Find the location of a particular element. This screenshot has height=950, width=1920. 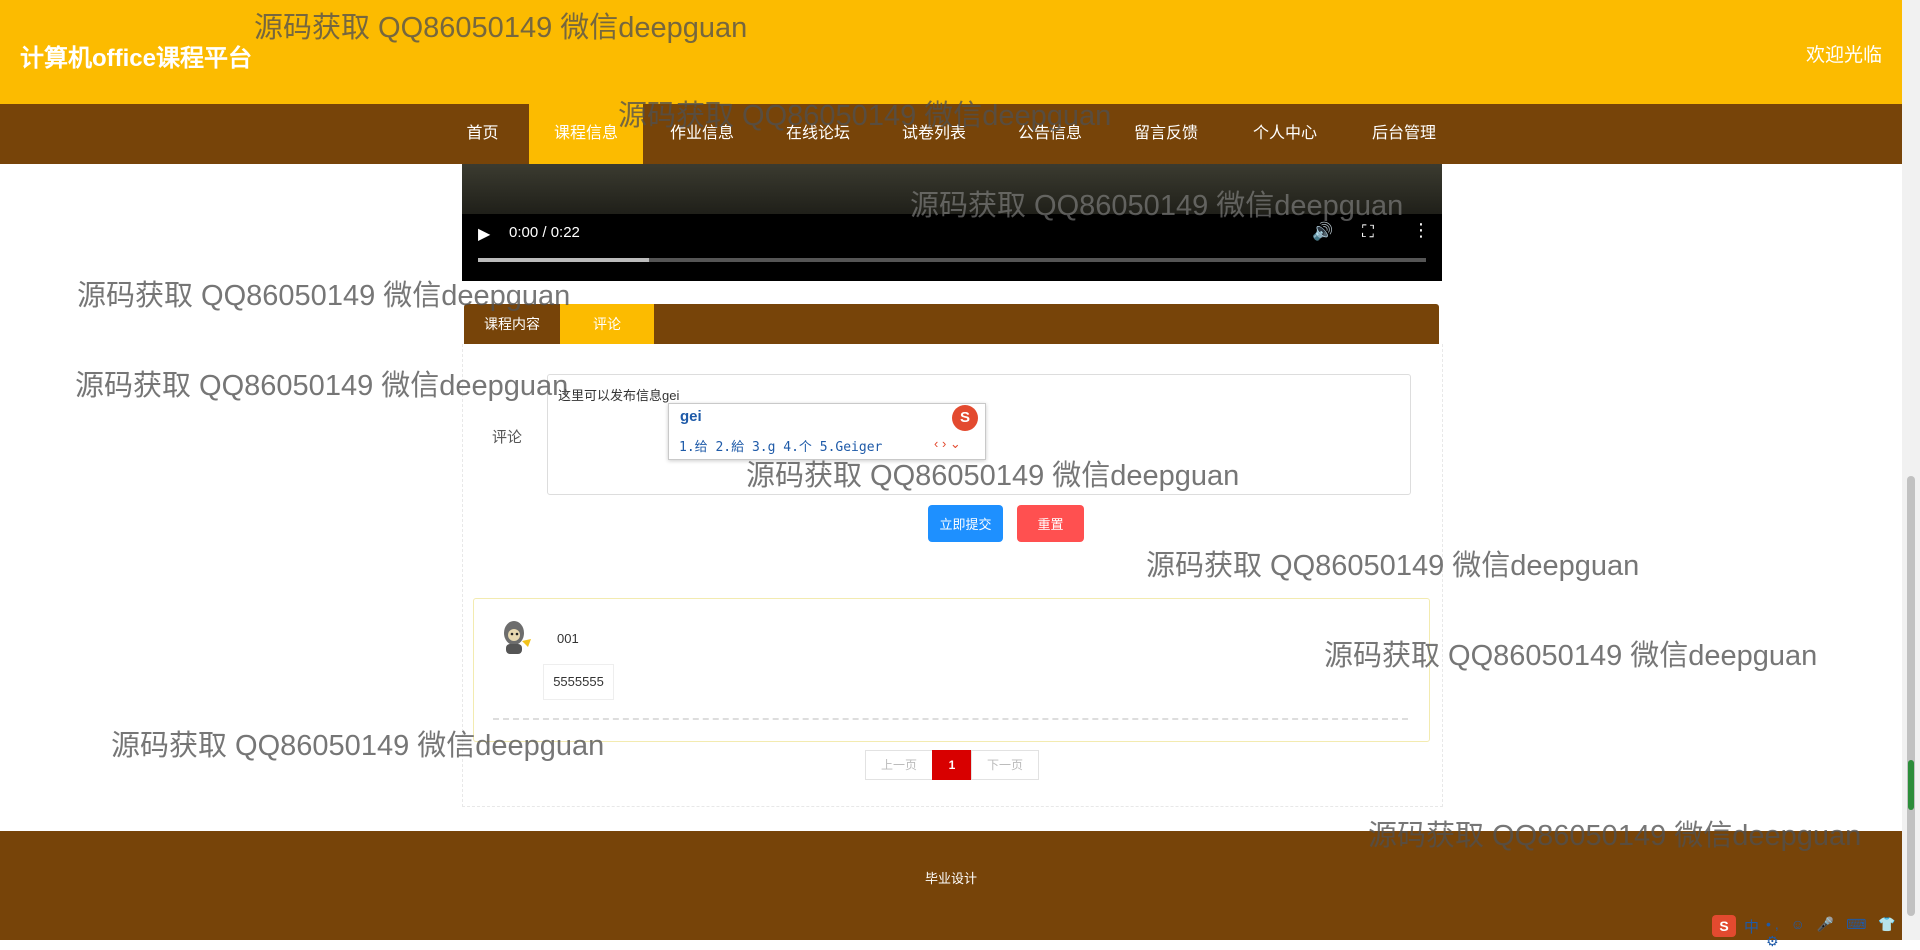

nav-item-homework: 作业信息 is located at coordinates (702, 134).